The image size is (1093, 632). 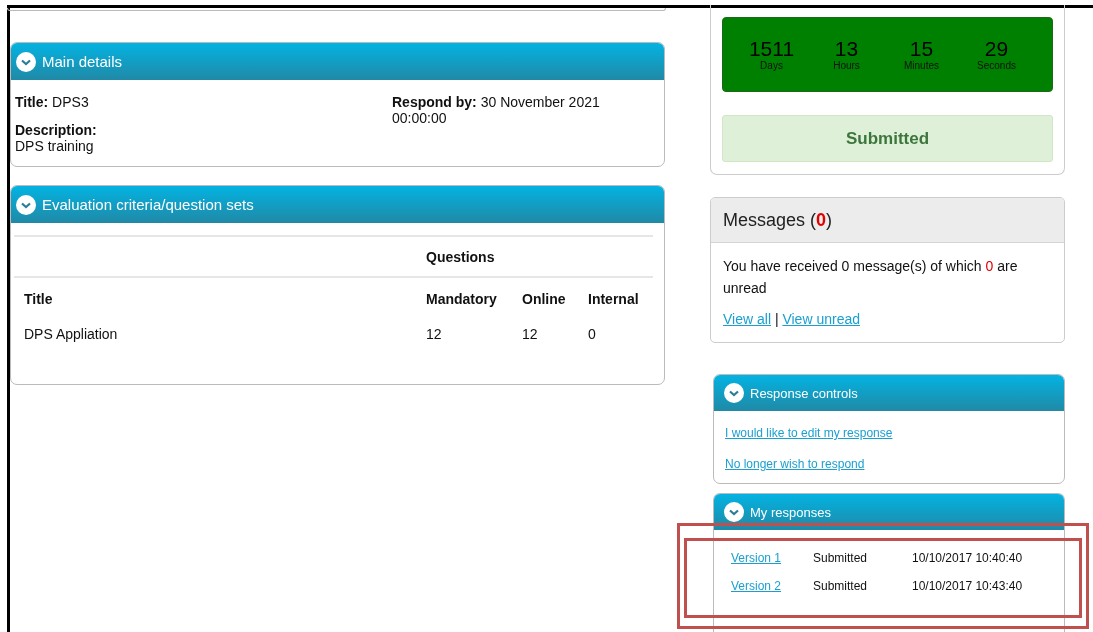 I want to click on view-all-link: View all, so click(x=747, y=319).